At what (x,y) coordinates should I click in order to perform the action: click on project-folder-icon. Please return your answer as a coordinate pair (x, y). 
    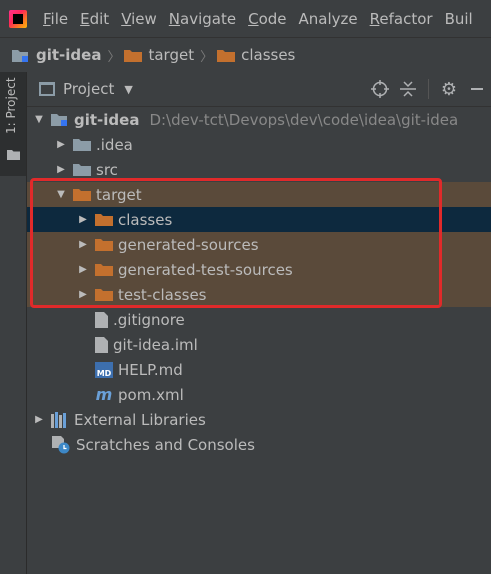
    Looking at the image, I should click on (13, 155).